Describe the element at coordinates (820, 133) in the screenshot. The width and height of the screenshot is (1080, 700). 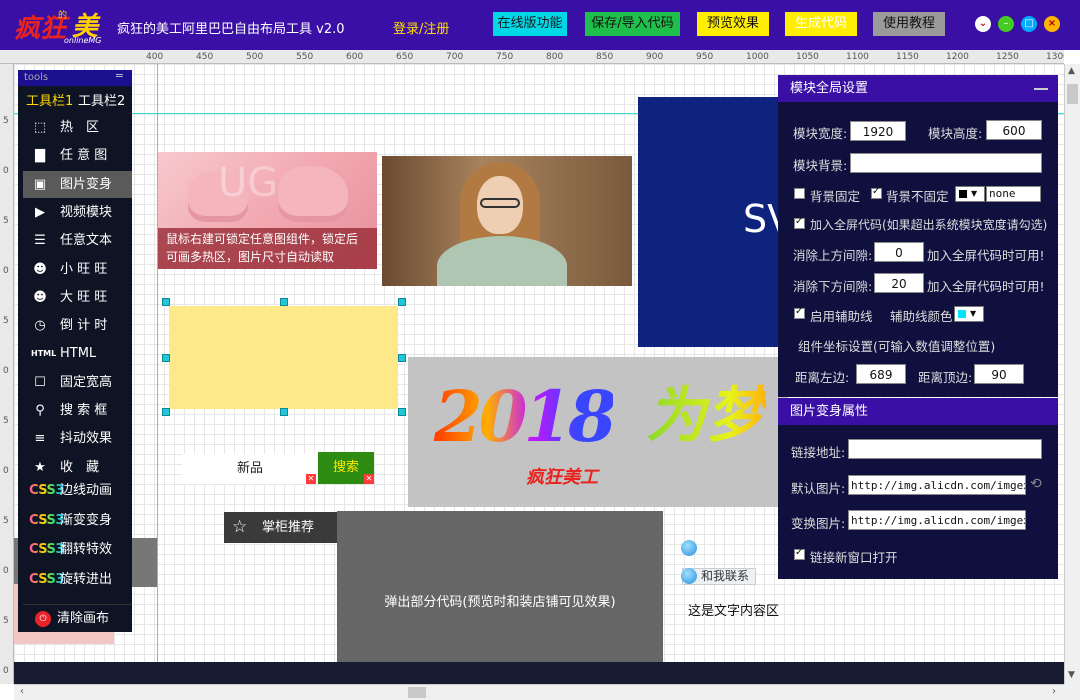
I see `module-width-label: 模块宽度:` at that location.